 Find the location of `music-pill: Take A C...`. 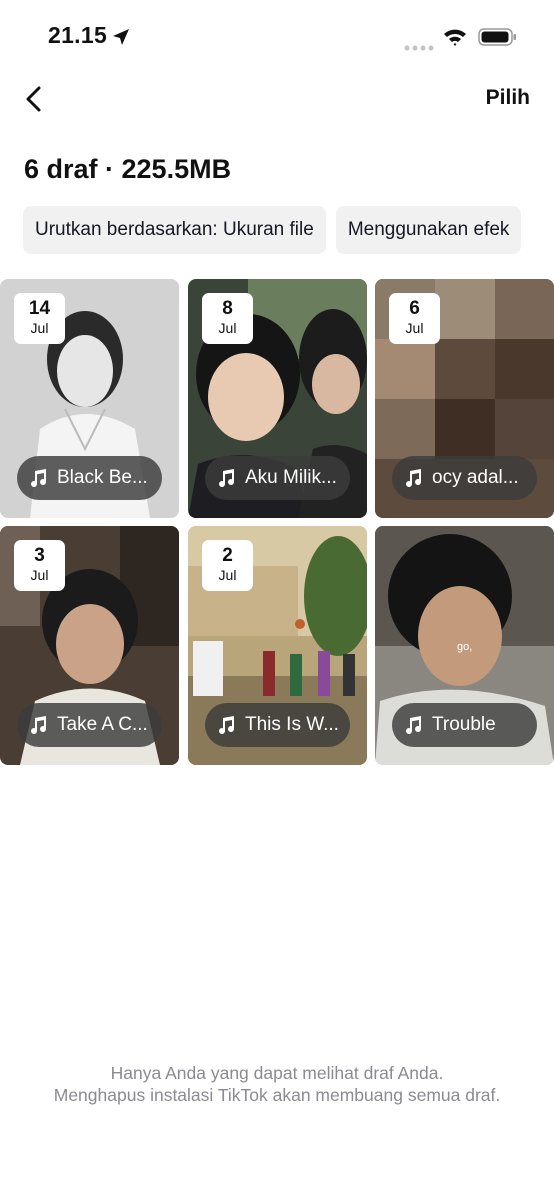

music-pill: Take A C... is located at coordinates (89, 725).